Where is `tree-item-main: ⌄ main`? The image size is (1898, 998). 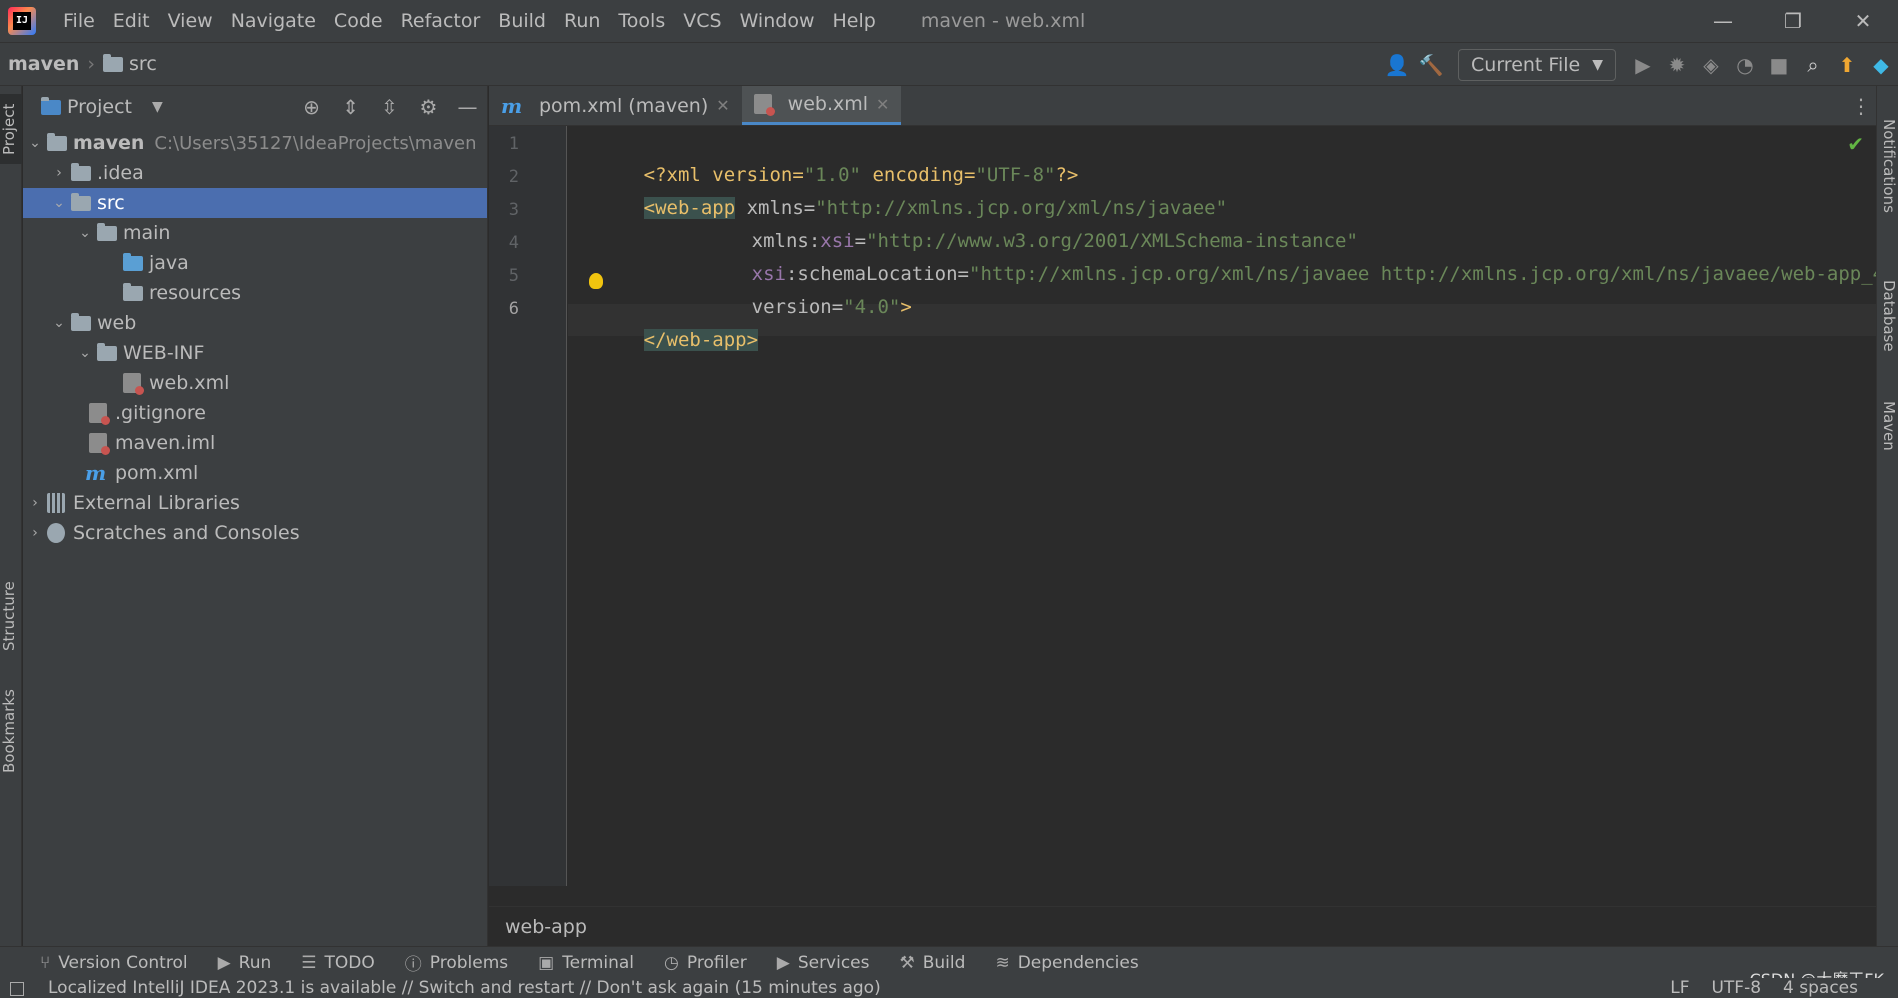 tree-item-main: ⌄ main is located at coordinates (255, 233).